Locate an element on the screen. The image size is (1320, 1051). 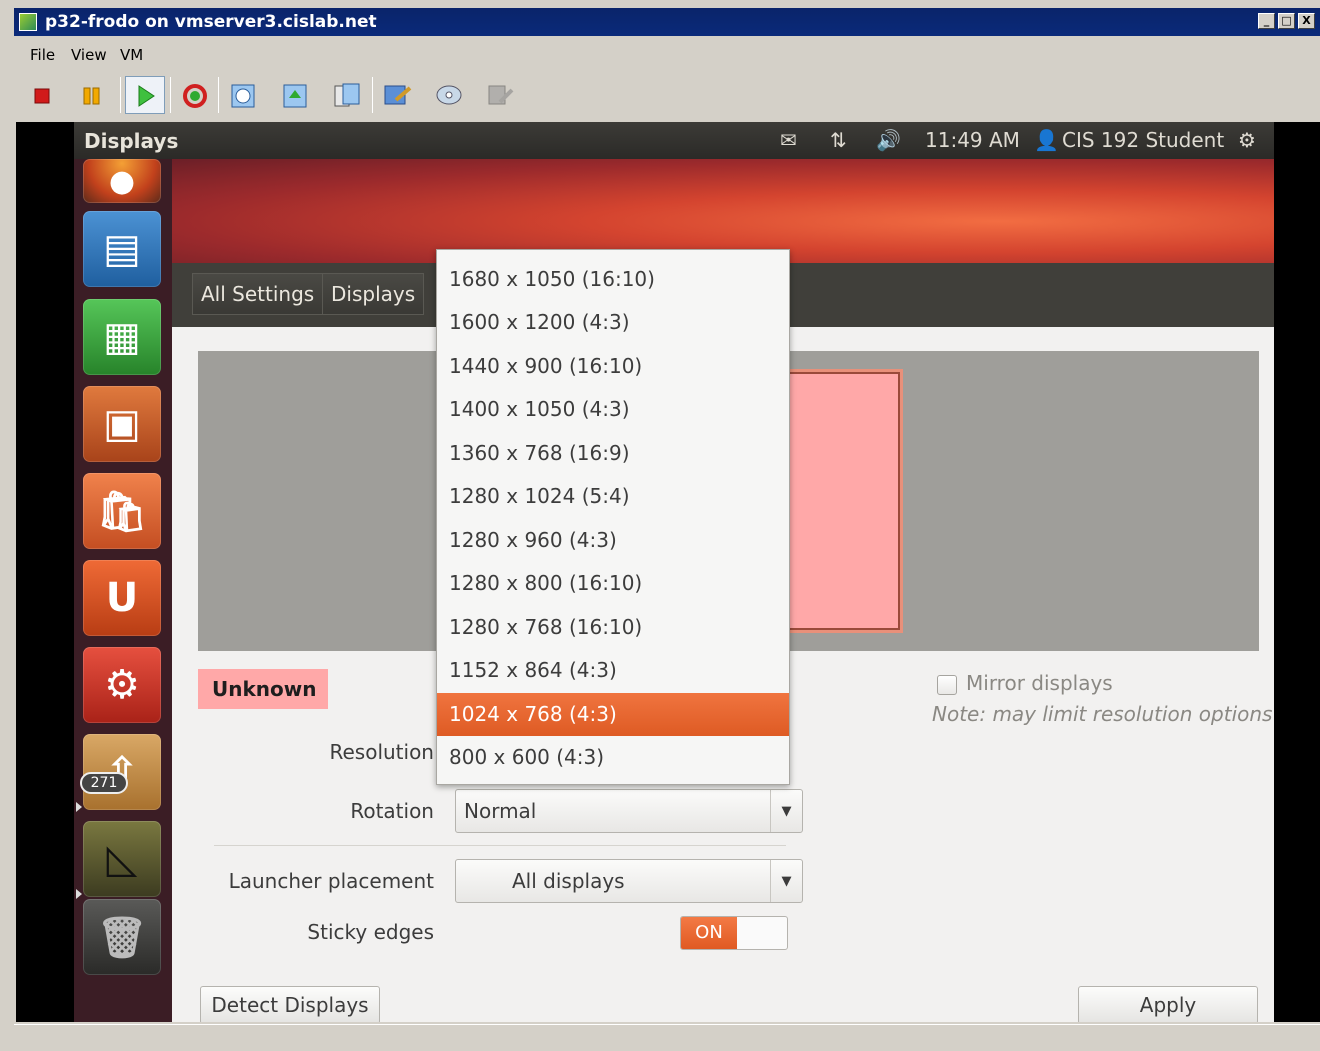
launcher-ubuntu-one: U is located at coordinates (122, 598).